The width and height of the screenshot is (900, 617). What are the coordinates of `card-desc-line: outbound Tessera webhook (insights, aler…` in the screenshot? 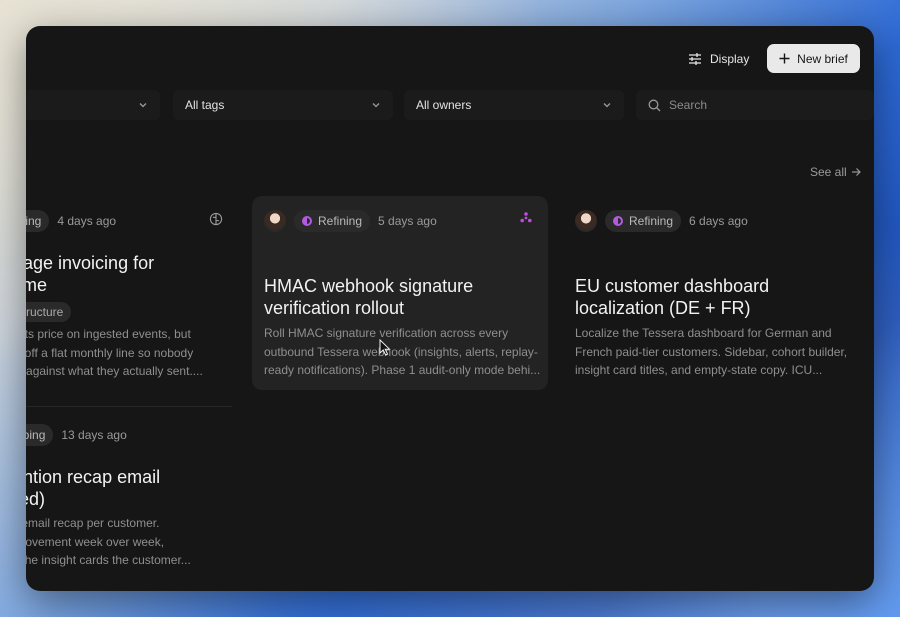 It's located at (401, 351).